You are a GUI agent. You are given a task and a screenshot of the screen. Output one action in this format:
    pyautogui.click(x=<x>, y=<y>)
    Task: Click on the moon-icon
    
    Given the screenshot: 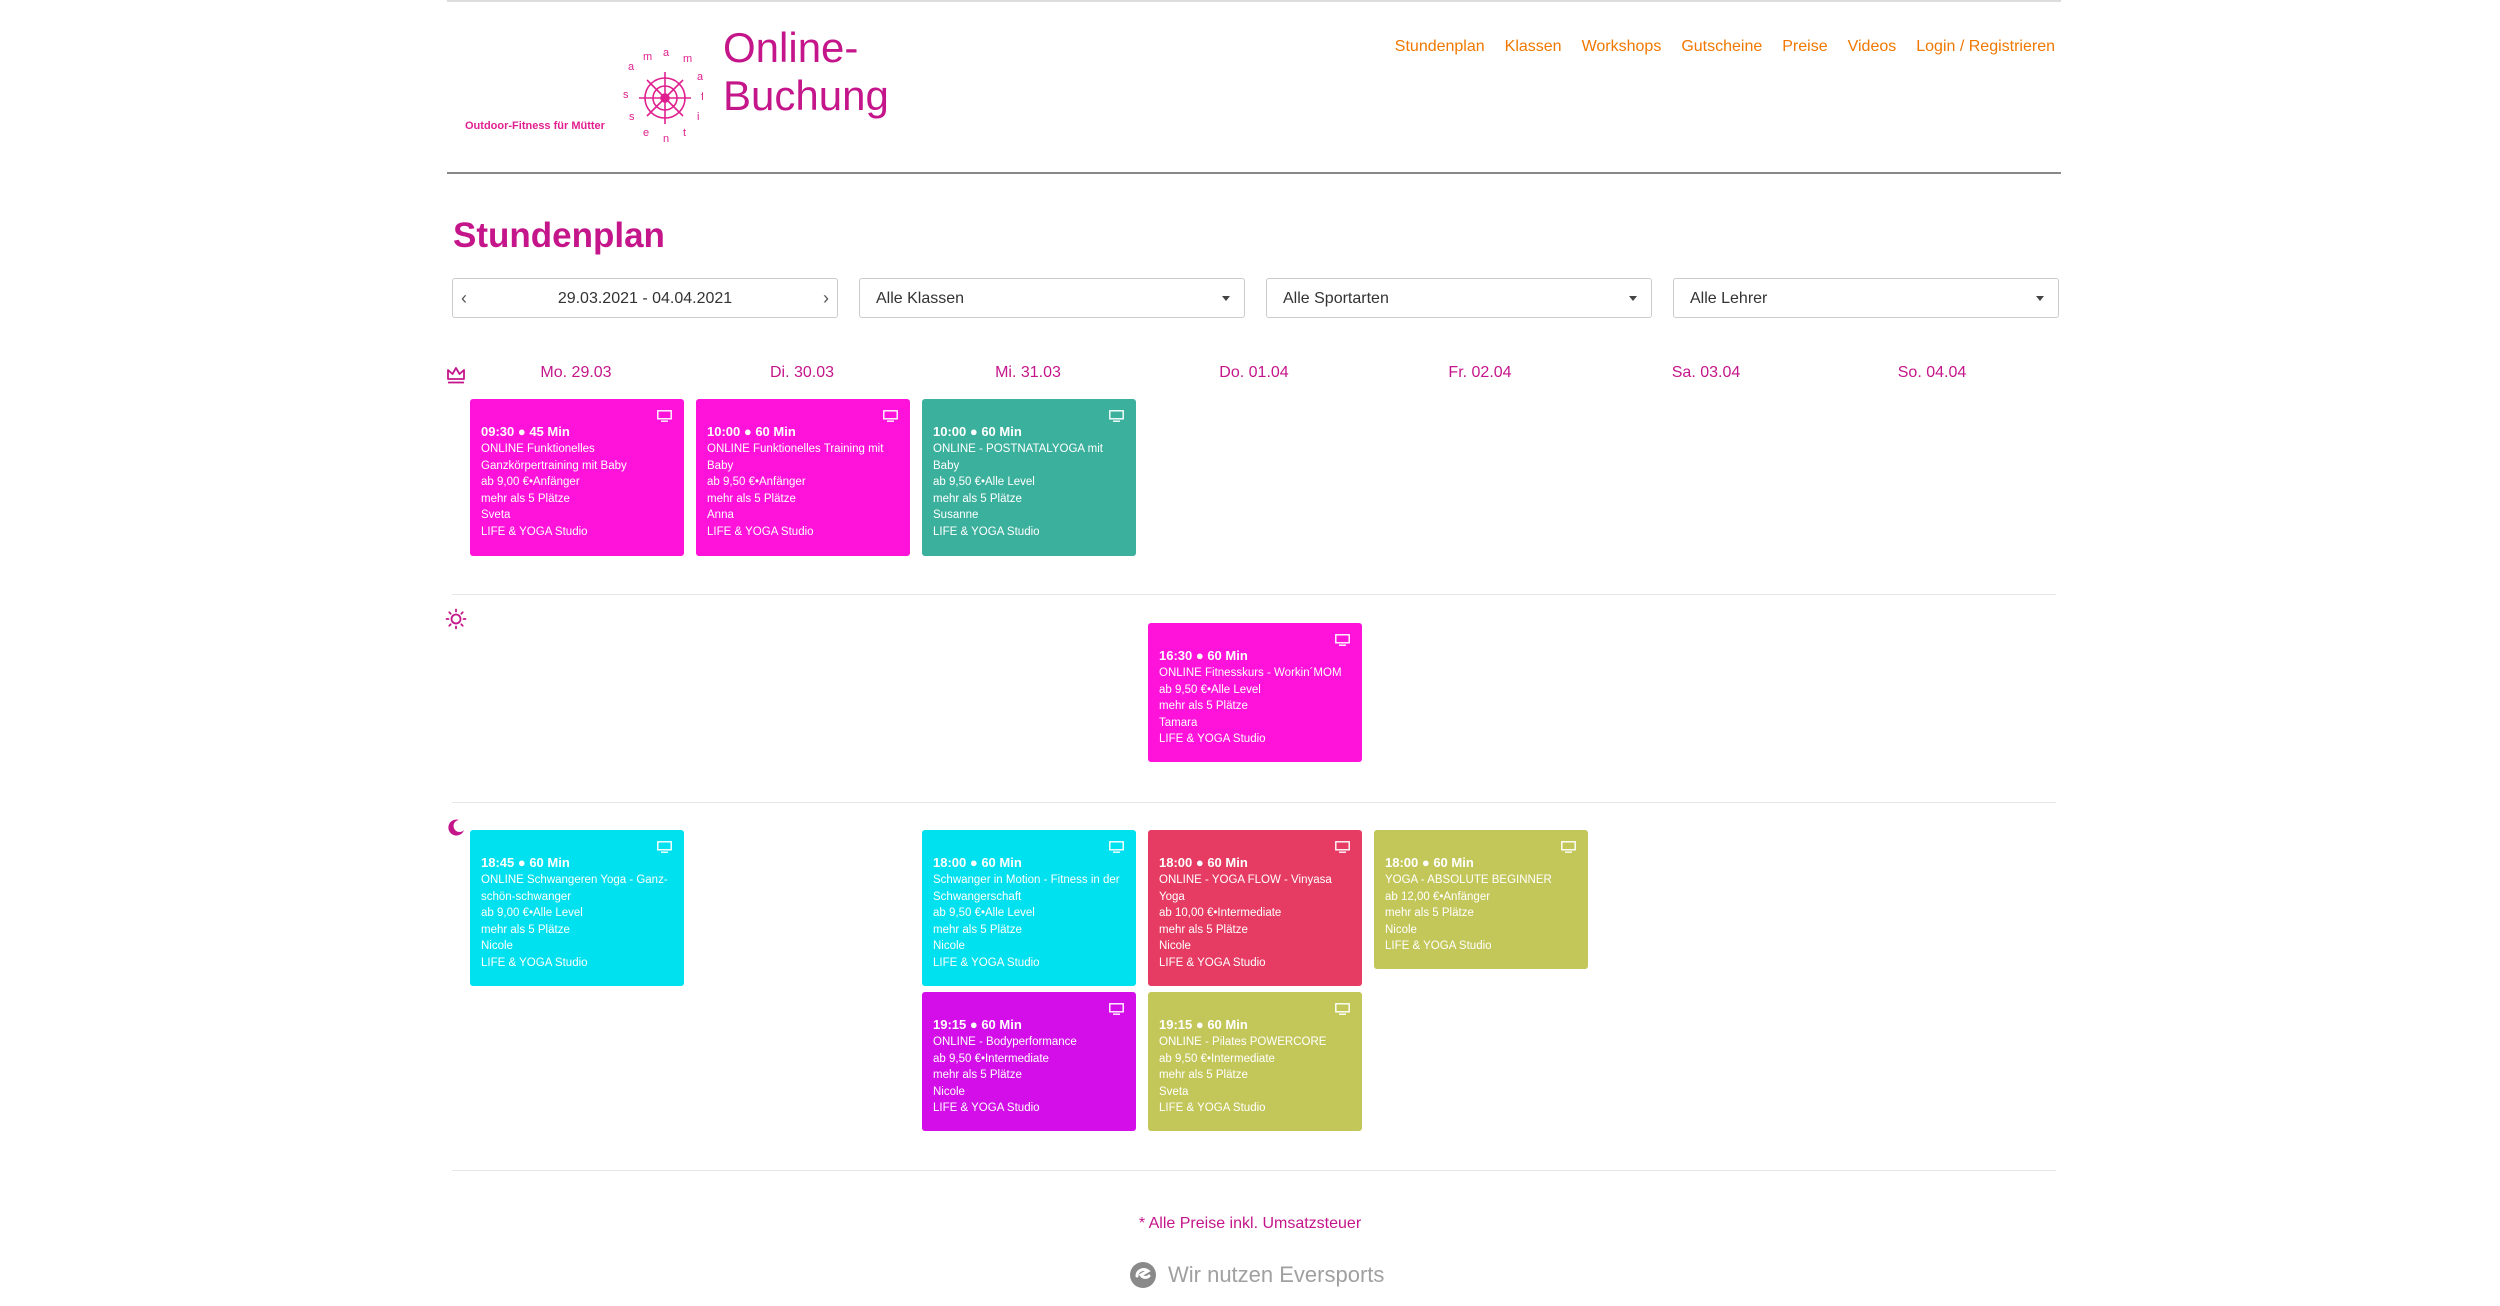 What is the action you would take?
    pyautogui.click(x=456, y=827)
    